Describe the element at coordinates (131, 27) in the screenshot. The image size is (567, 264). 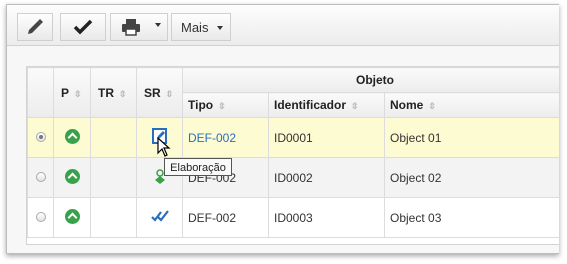
I see `printer-icon` at that location.